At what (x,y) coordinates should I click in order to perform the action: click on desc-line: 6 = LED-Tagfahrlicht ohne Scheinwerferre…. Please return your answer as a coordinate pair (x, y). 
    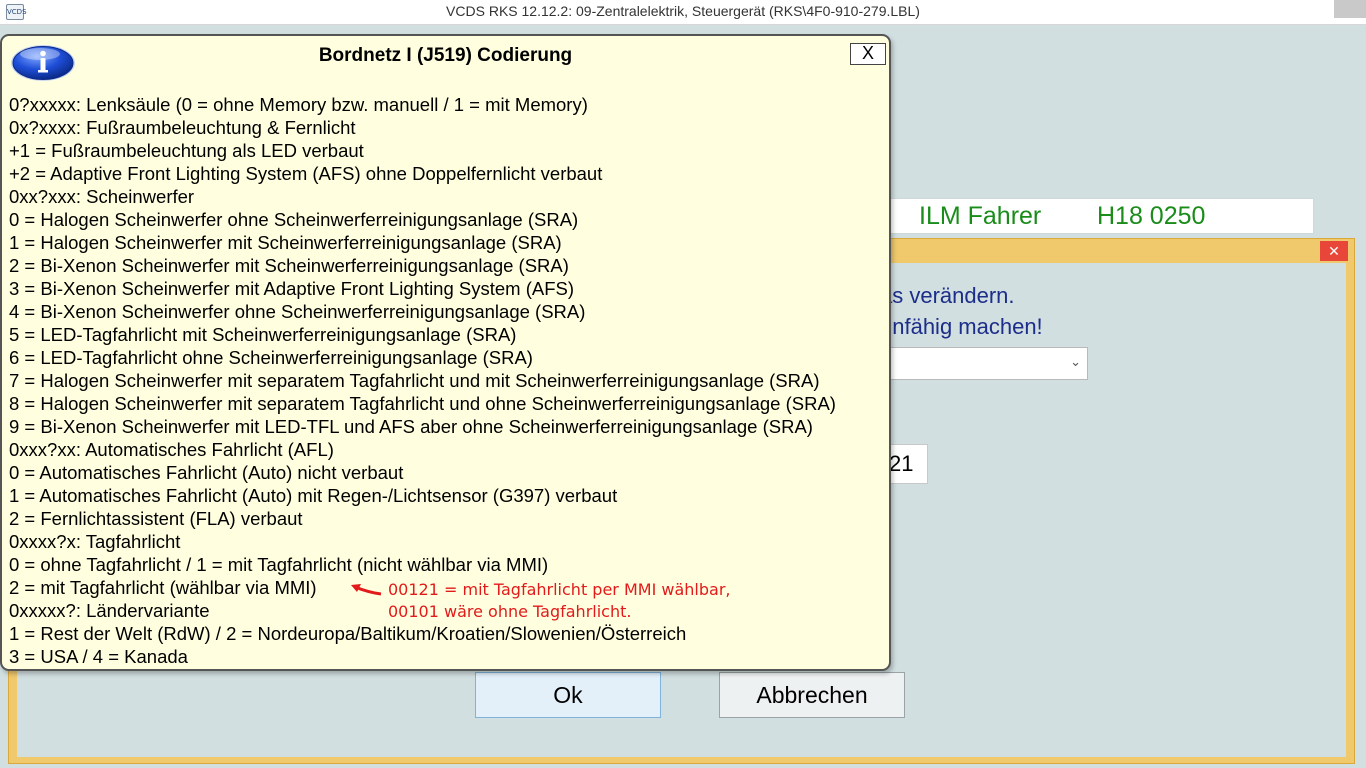
    Looking at the image, I should click on (271, 357).